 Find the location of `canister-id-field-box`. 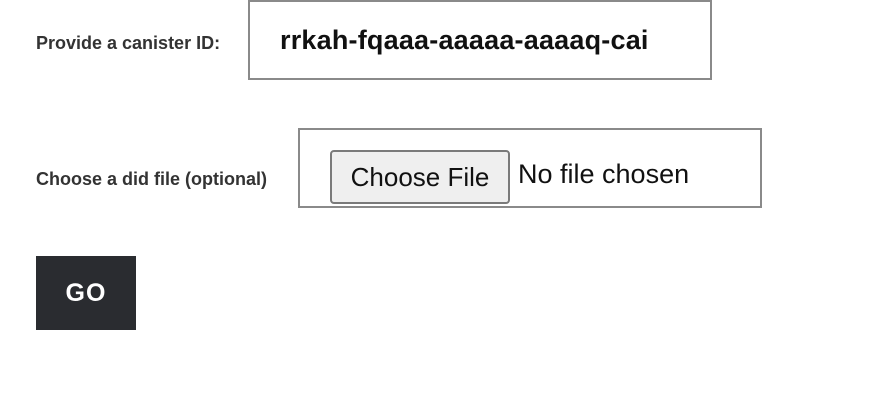

canister-id-field-box is located at coordinates (480, 40).